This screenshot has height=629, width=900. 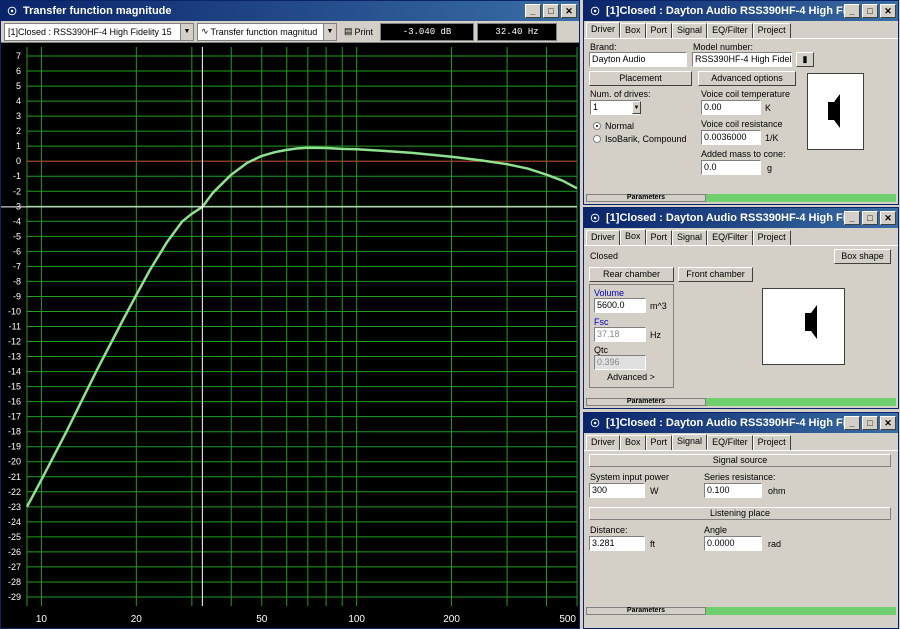 I want to click on isobarik-radio, so click(x=597, y=139).